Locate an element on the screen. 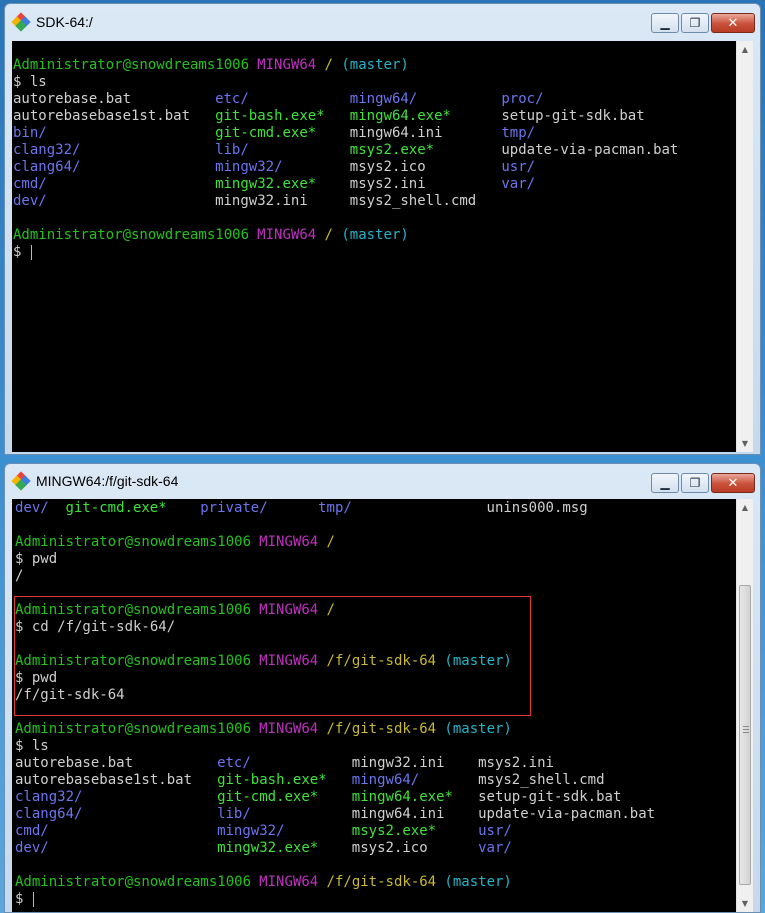 The height and width of the screenshot is (913, 765). terminal-text: autorebase.bat is located at coordinates (74, 763).